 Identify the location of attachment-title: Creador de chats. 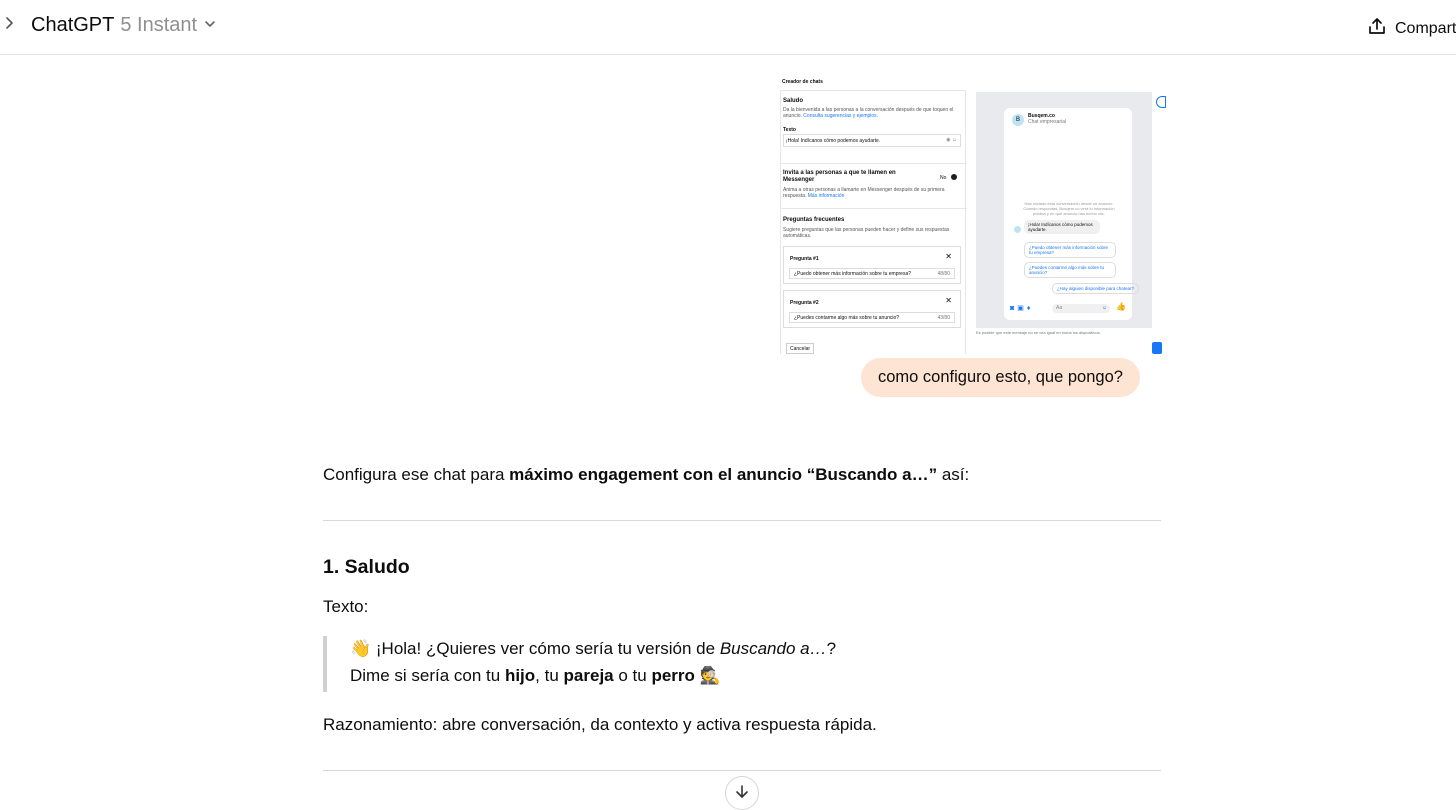
(802, 82).